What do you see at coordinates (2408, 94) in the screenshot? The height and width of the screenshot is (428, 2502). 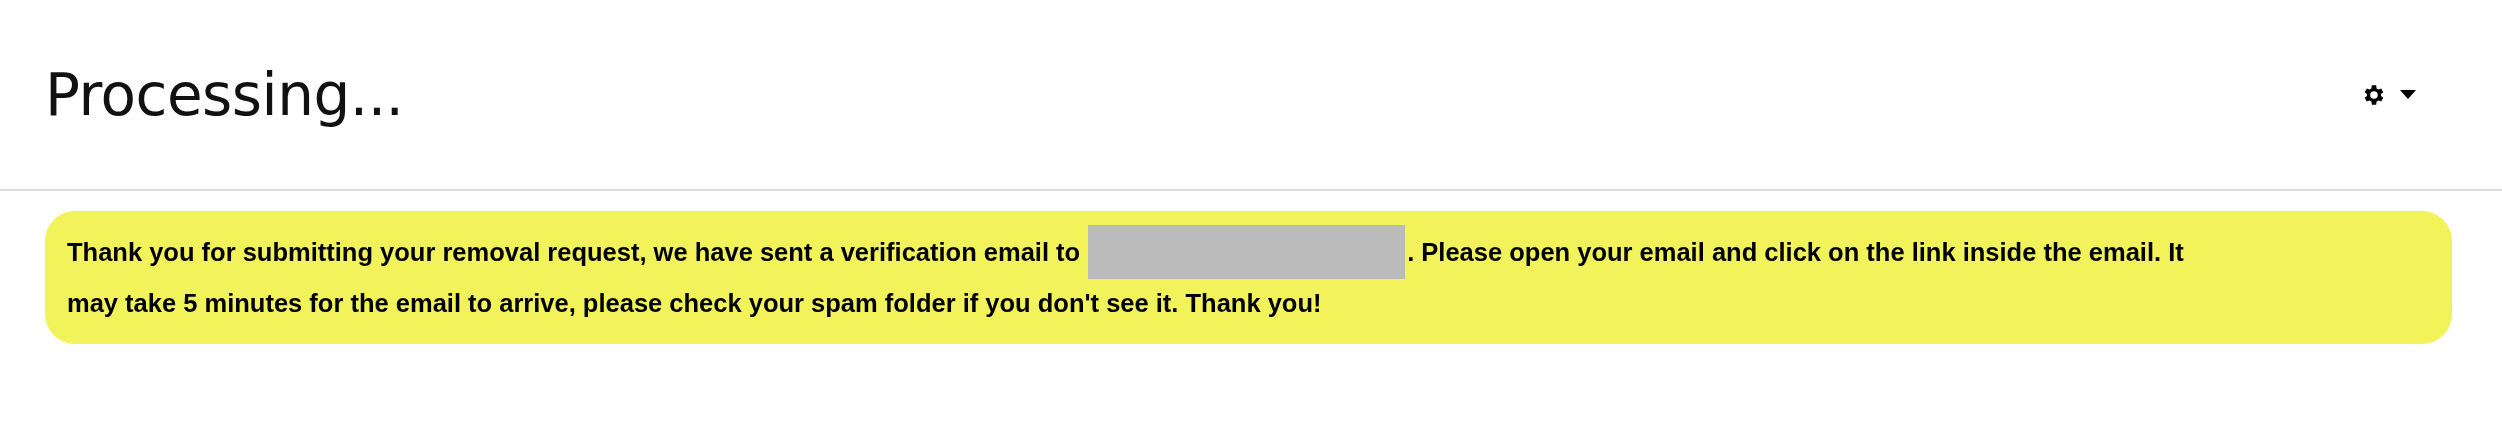 I see `caret-icon` at bounding box center [2408, 94].